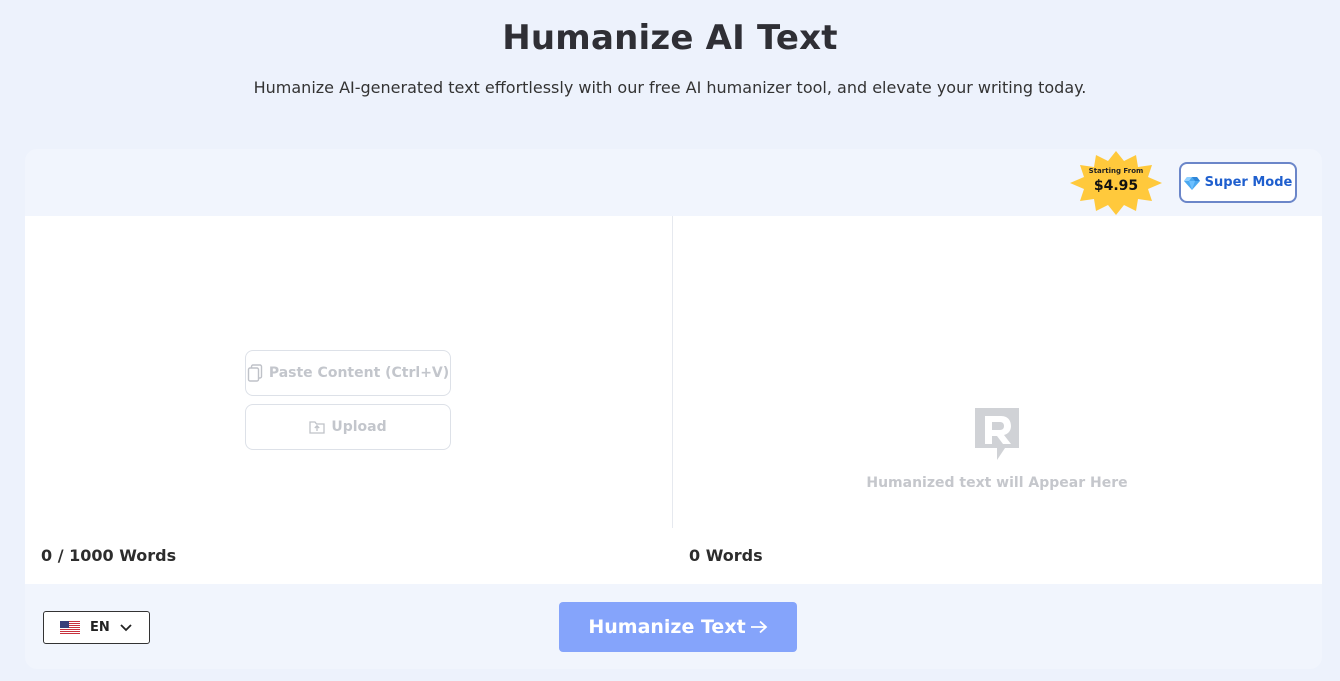 The height and width of the screenshot is (681, 1340). What do you see at coordinates (126, 627) in the screenshot?
I see `chevron-down-icon` at bounding box center [126, 627].